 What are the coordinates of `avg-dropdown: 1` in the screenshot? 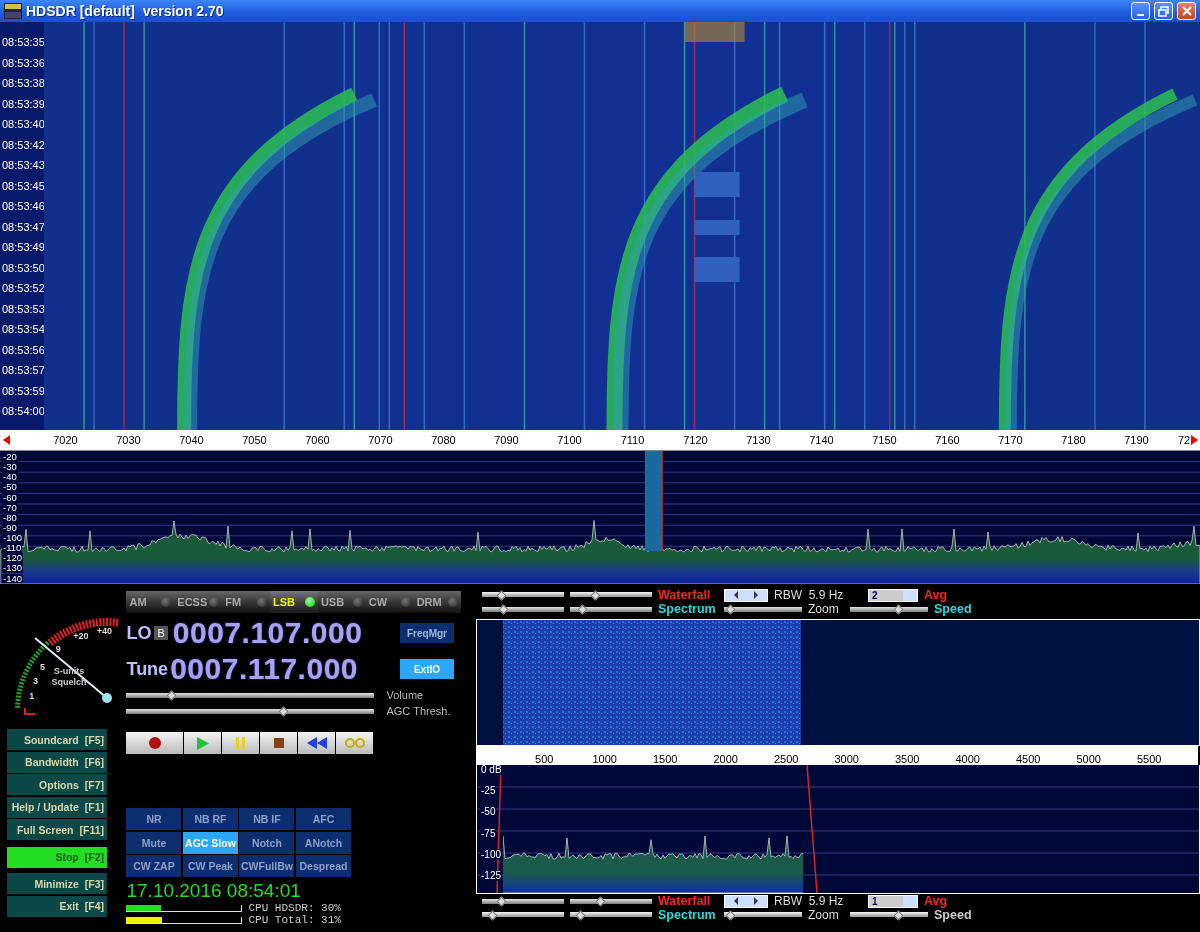 It's located at (893, 901).